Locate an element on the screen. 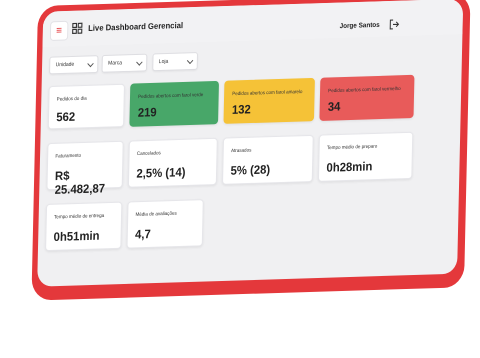 This screenshot has height=358, width=480. kpi-label: Pedidos abertos com farol amarelo is located at coordinates (267, 93).